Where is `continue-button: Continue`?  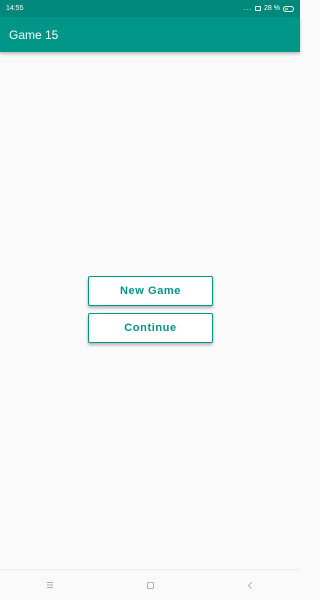
continue-button: Continue is located at coordinates (150, 328).